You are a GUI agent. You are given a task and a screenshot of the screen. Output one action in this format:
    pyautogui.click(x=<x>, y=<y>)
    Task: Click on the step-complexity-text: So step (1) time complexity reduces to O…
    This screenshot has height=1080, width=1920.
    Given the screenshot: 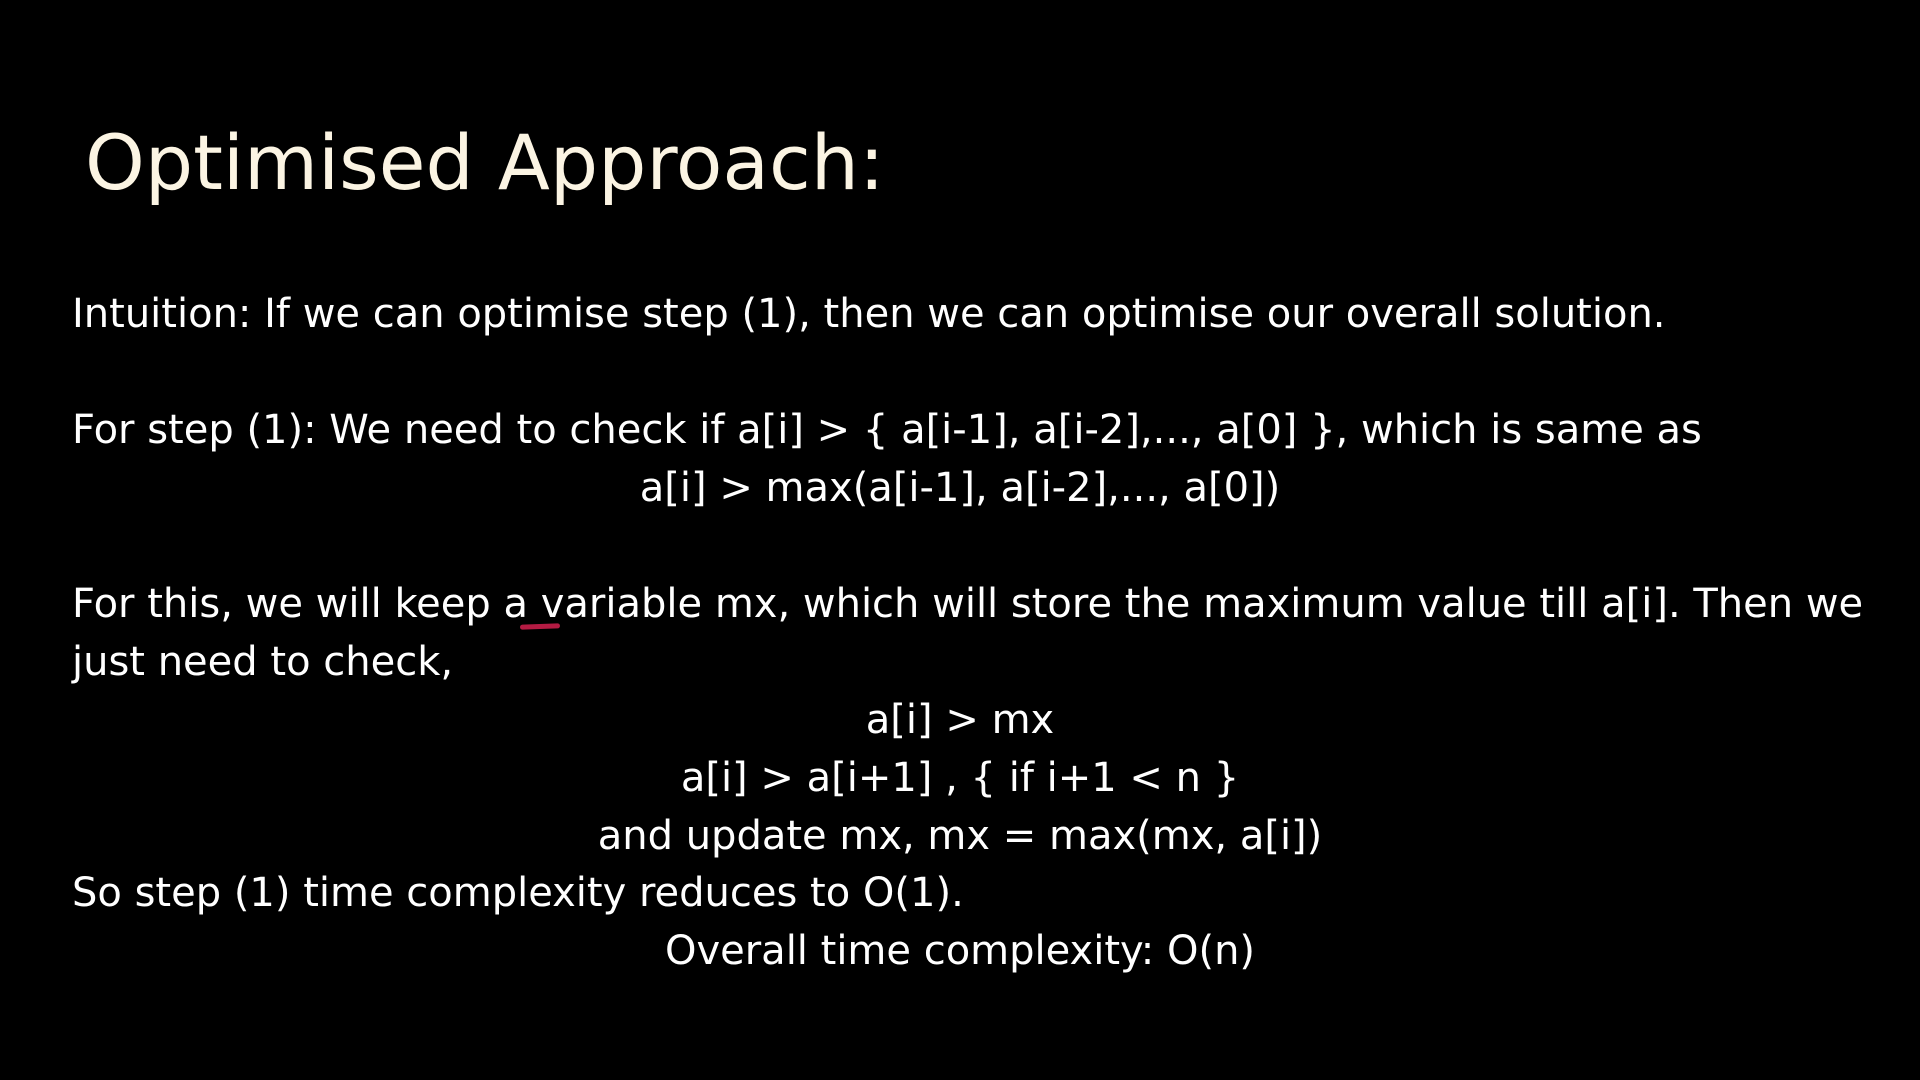 What is the action you would take?
    pyautogui.click(x=518, y=893)
    